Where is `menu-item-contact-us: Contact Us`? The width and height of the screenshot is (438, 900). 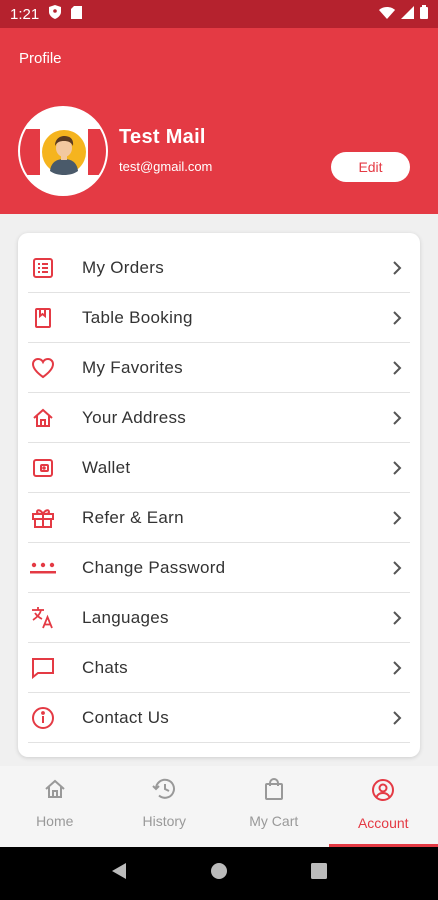 menu-item-contact-us: Contact Us is located at coordinates (219, 718).